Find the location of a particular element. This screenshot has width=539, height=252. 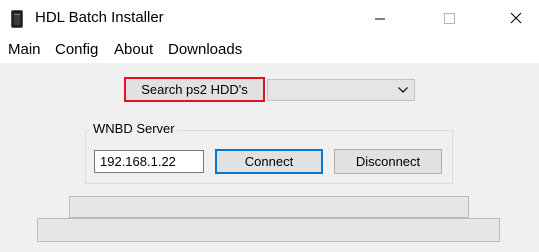

minimize-icon is located at coordinates (380, 19).